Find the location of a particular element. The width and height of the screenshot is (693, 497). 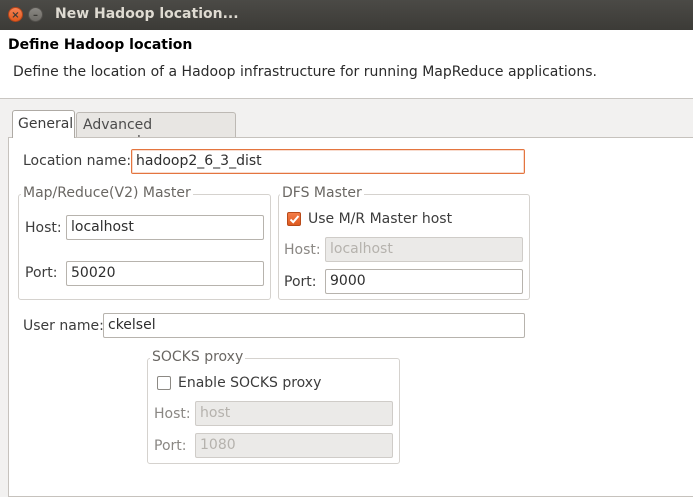

socks-port-label: Port: is located at coordinates (170, 446).